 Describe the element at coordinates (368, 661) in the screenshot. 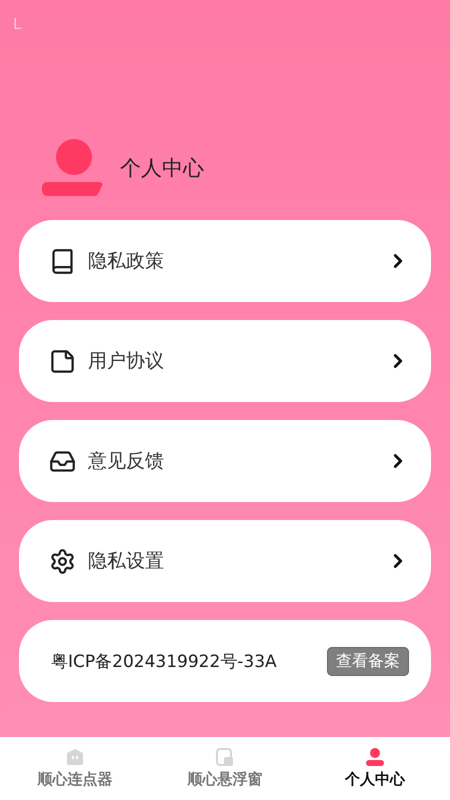

I see `view-record-button: 查看备案` at that location.